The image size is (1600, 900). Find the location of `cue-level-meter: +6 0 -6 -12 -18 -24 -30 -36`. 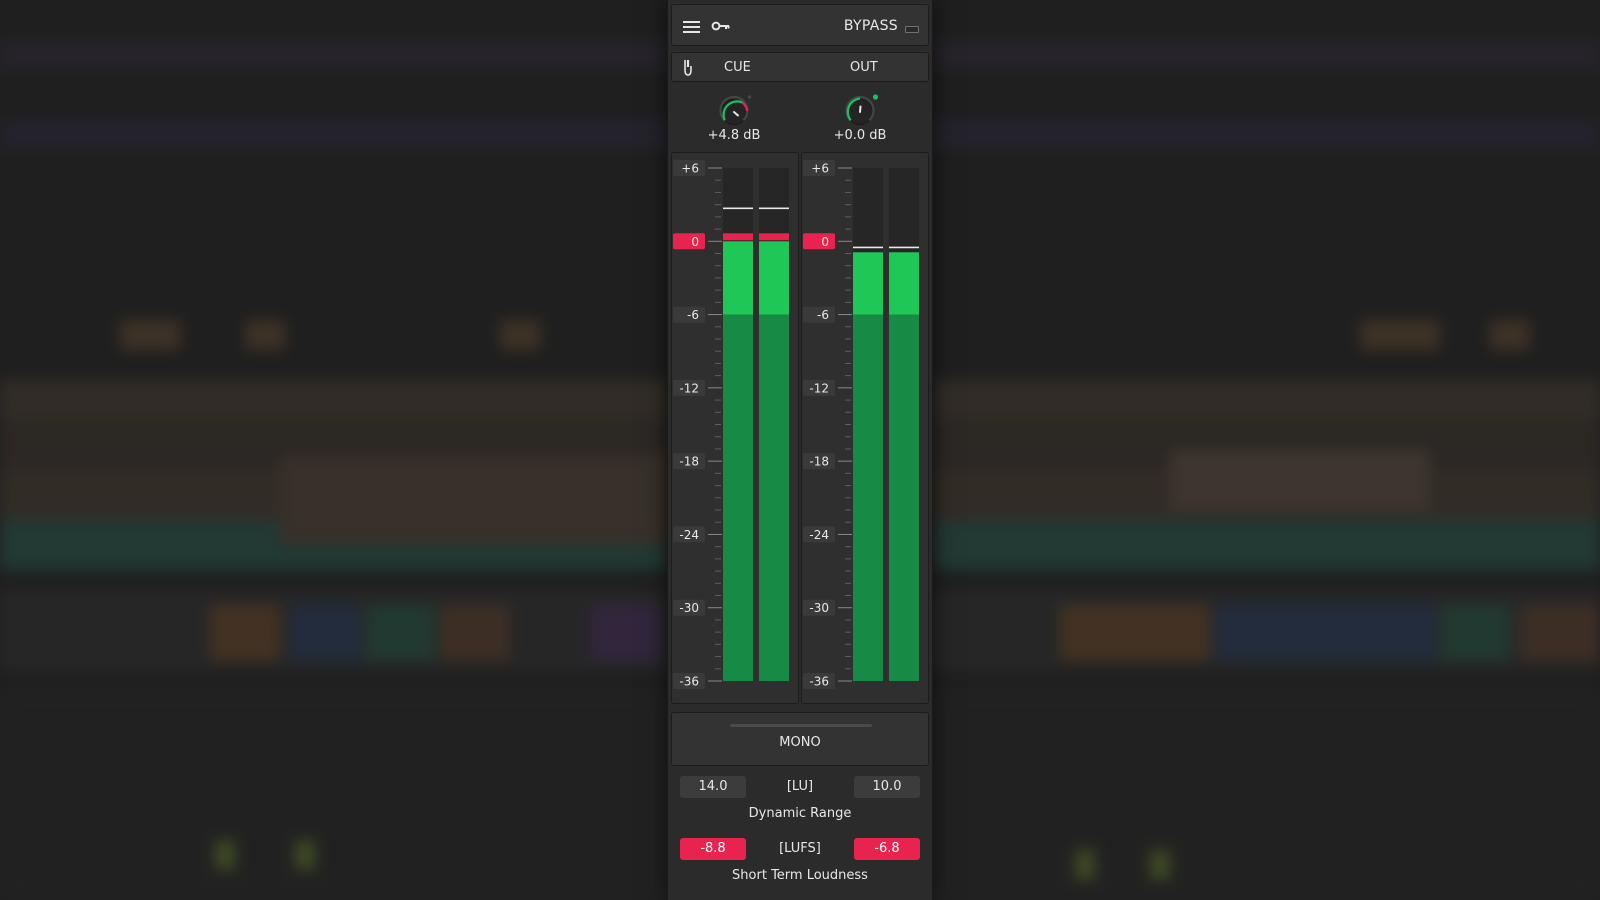

cue-level-meter: +6 0 -6 -12 -18 -24 -30 -36 is located at coordinates (735, 428).